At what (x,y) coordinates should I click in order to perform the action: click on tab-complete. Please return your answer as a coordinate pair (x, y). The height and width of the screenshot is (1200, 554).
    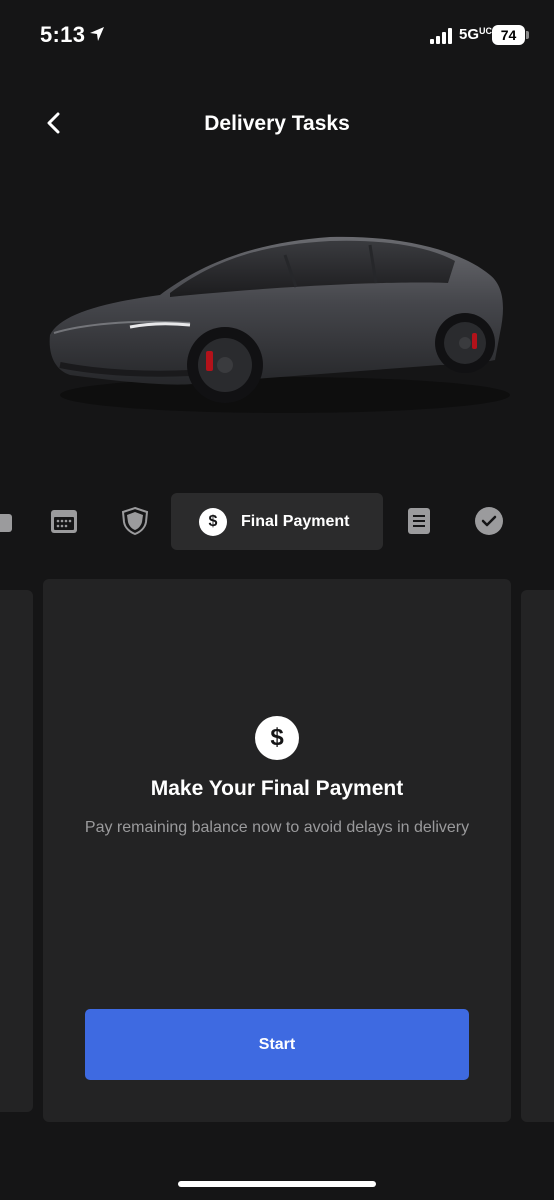
    Looking at the image, I should click on (489, 521).